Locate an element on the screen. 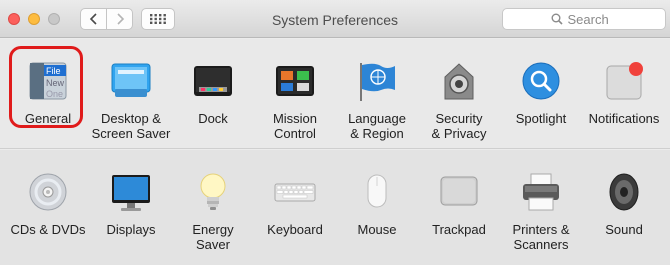  close-window-button is located at coordinates (14, 19).